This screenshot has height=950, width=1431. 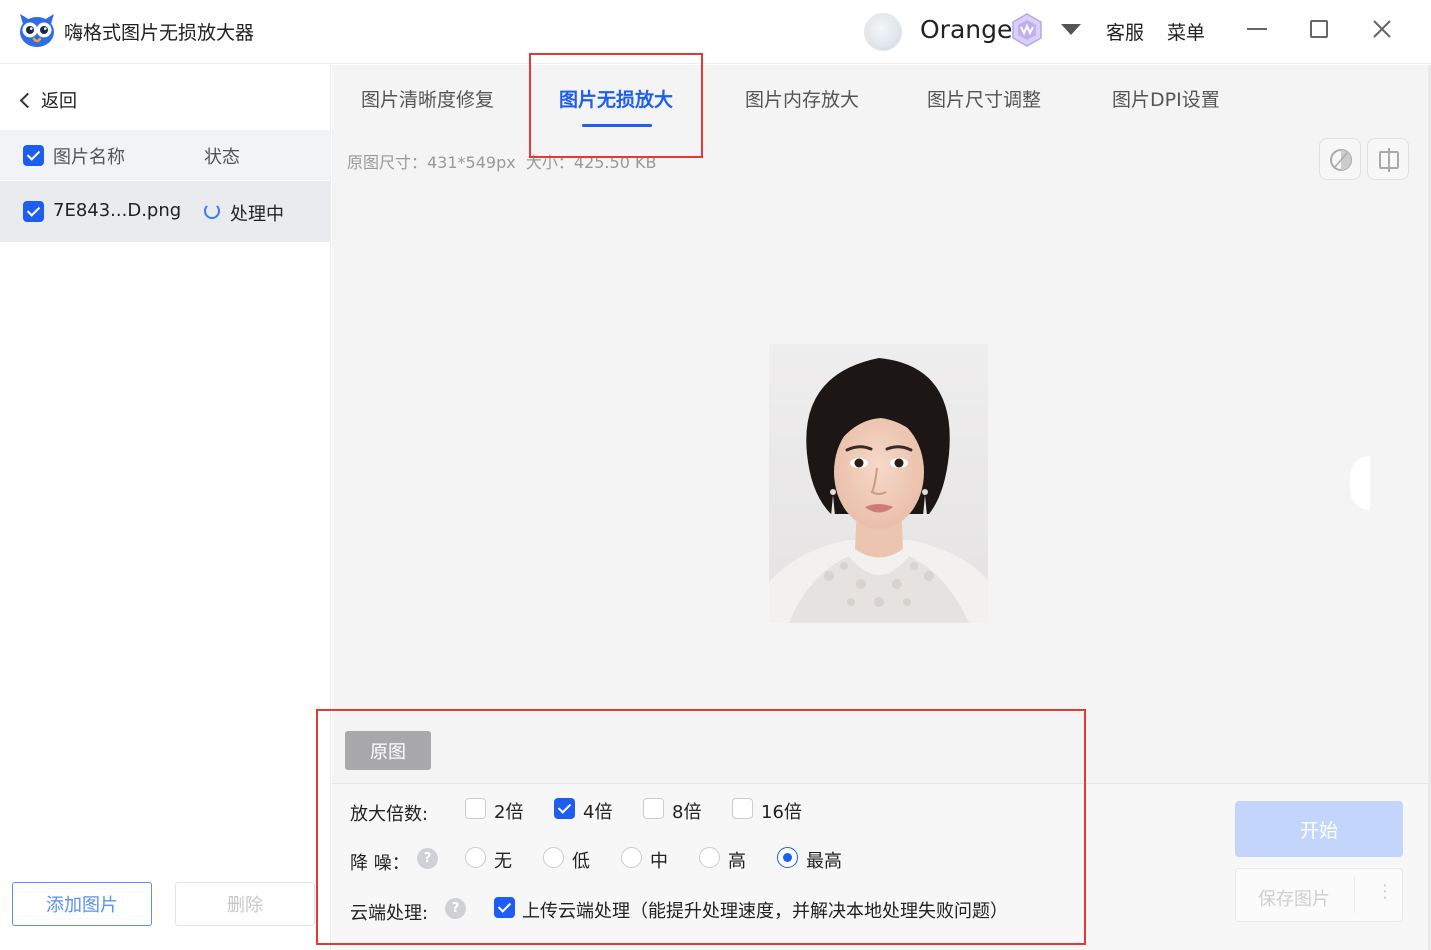 I want to click on denoise-none-label: 无, so click(x=503, y=860).